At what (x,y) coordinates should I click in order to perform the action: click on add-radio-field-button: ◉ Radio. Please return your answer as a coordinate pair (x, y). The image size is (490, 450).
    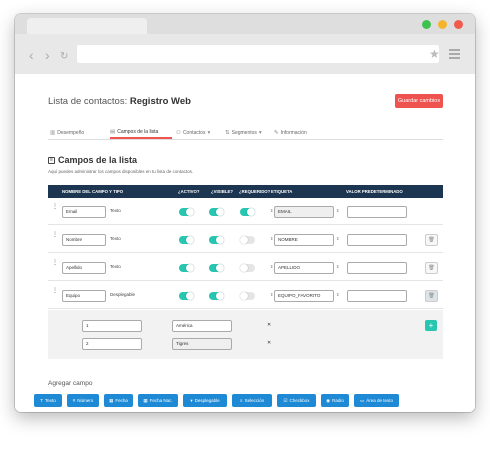
    Looking at the image, I should click on (335, 400).